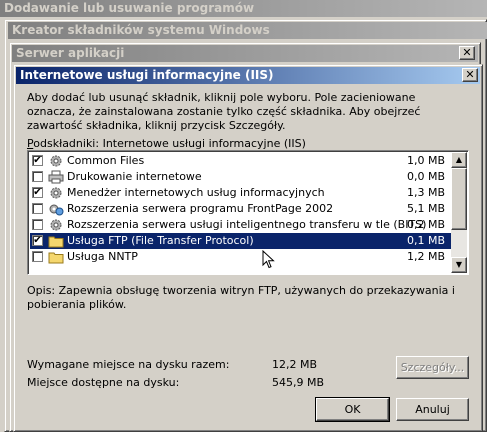  What do you see at coordinates (425, 192) in the screenshot?
I see `component-size: 1,3 MB` at bounding box center [425, 192].